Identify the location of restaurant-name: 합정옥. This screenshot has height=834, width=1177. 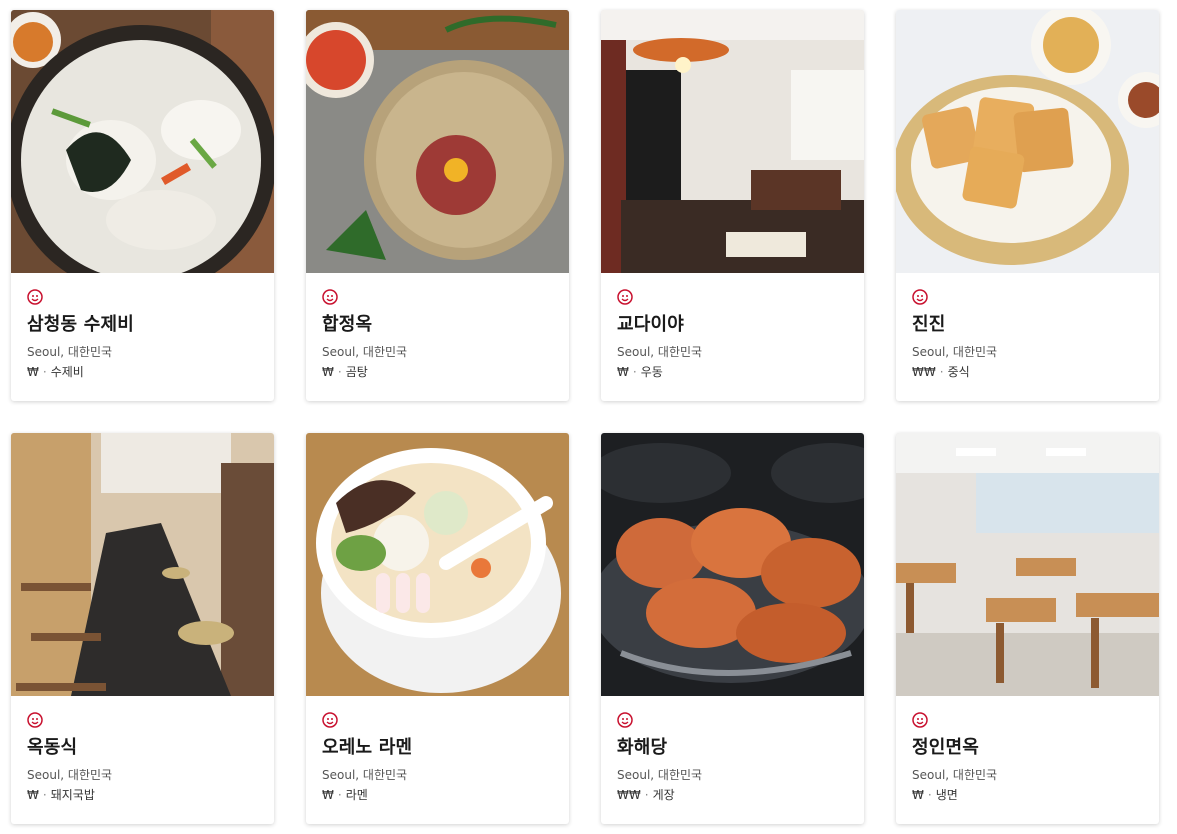
(437, 325).